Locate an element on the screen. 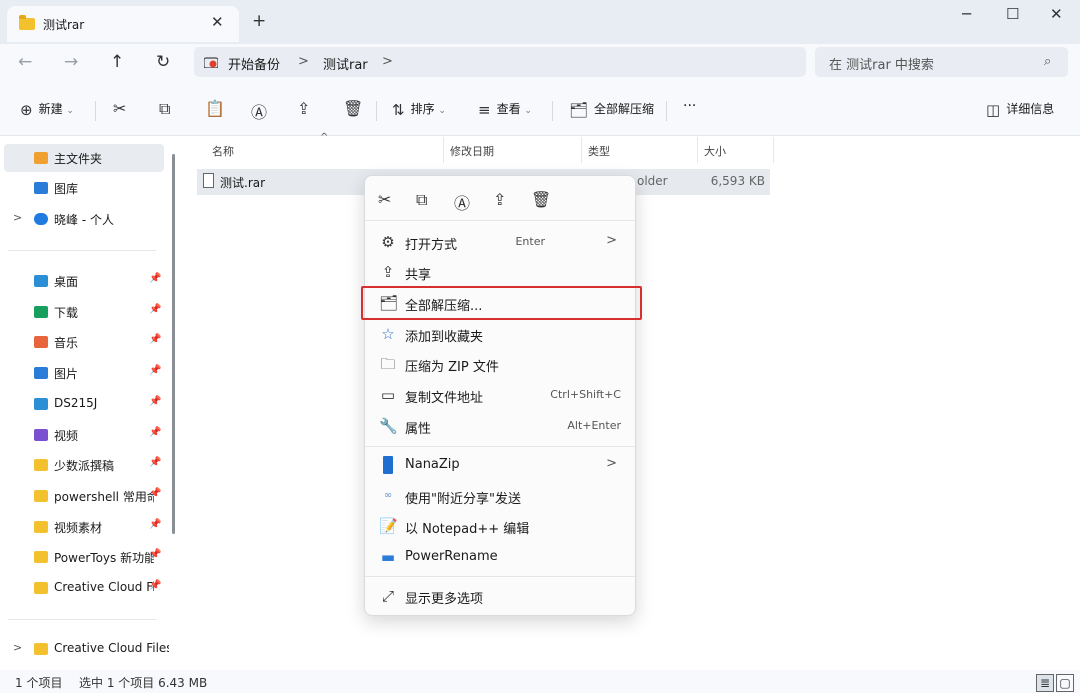 The height and width of the screenshot is (693, 1080). minimize-button: ─ is located at coordinates (966, 14).